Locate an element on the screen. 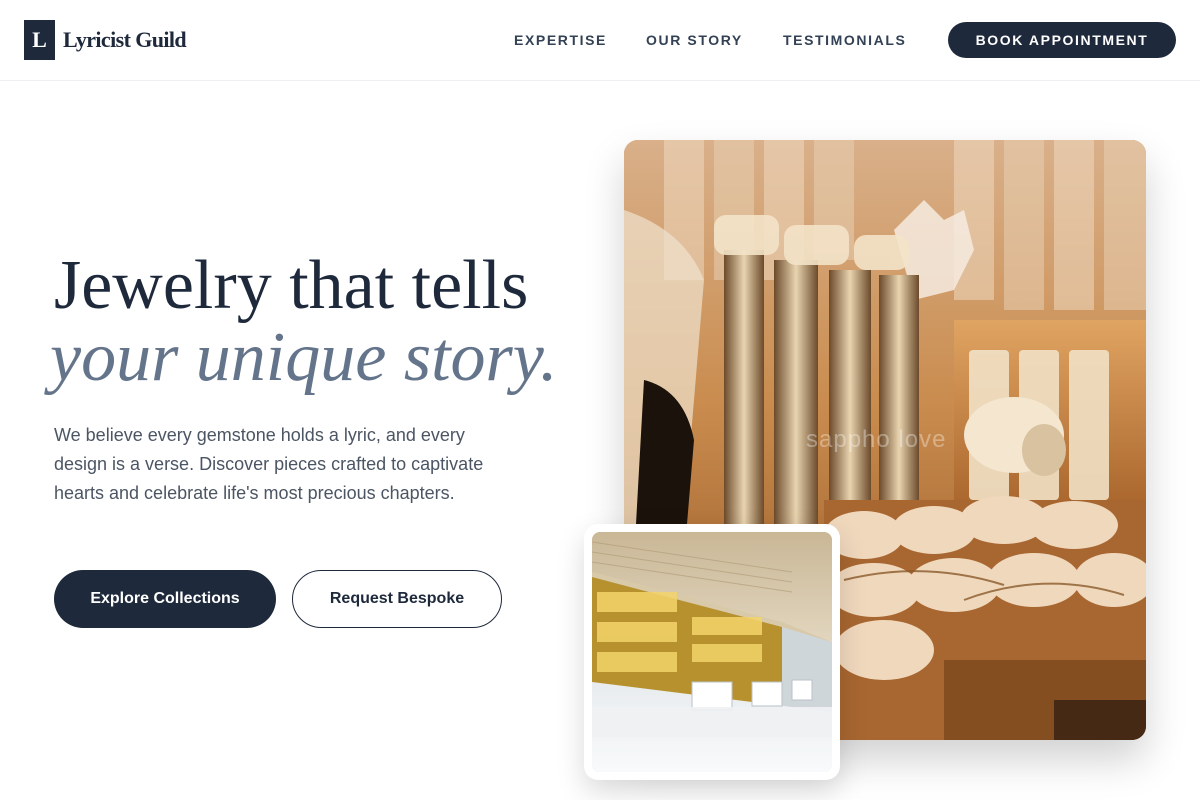 The width and height of the screenshot is (1200, 800). store-interior-card is located at coordinates (712, 652).